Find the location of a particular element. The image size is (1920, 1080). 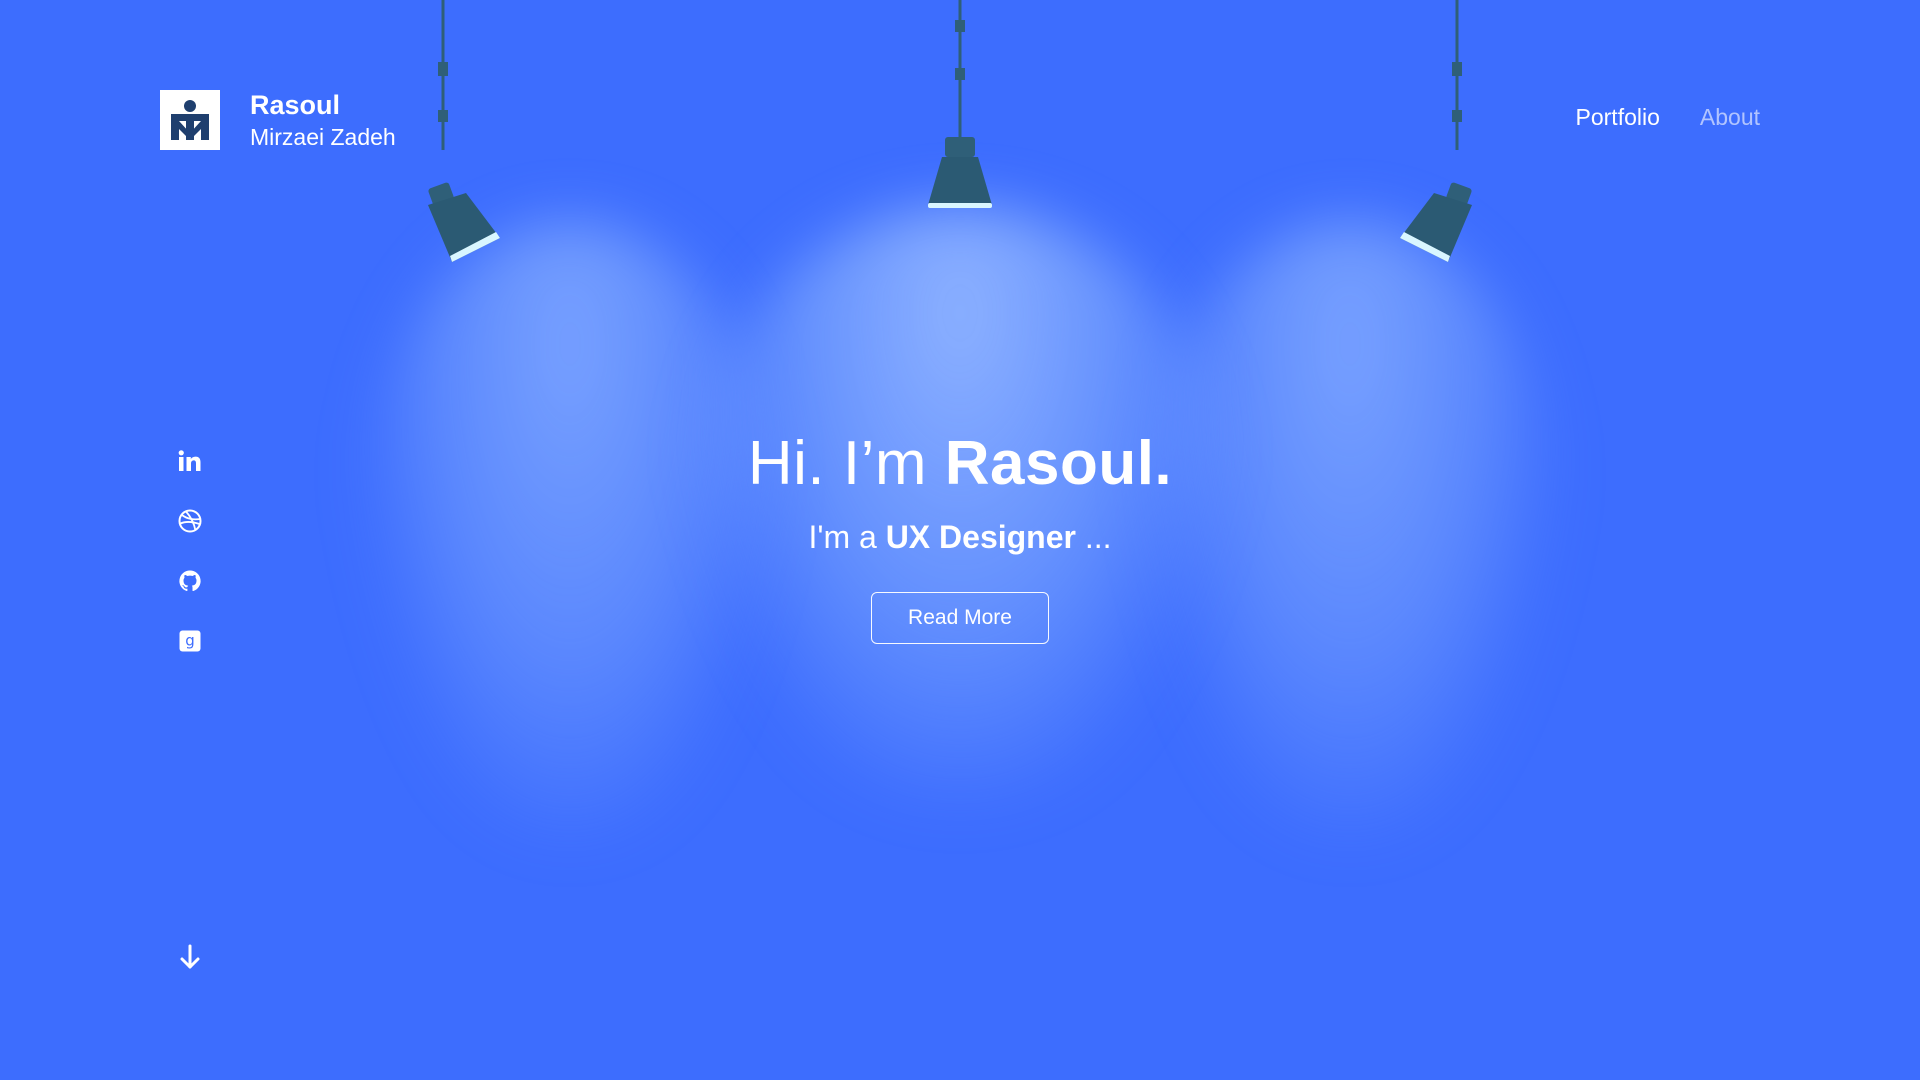

lamp-left is located at coordinates (460, 135).